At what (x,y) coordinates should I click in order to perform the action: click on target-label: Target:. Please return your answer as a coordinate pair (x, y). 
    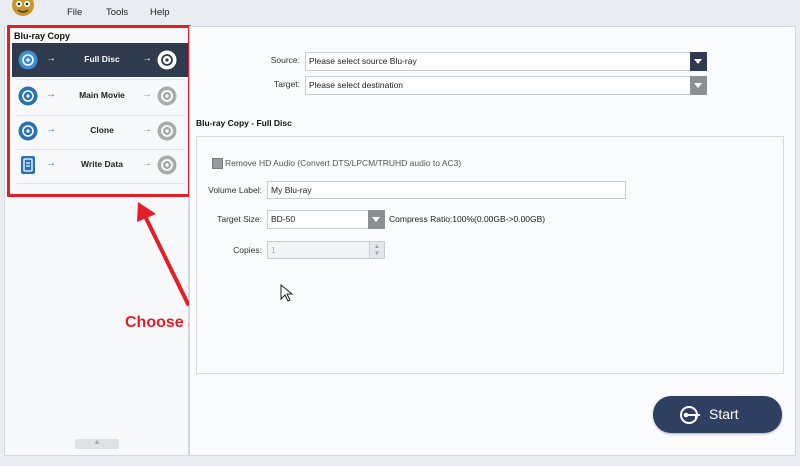
    Looking at the image, I should click on (287, 84).